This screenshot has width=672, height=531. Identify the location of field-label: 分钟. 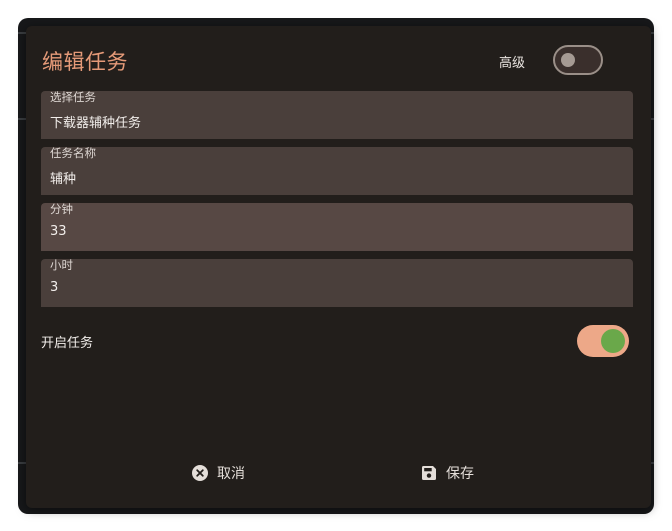
(61, 209).